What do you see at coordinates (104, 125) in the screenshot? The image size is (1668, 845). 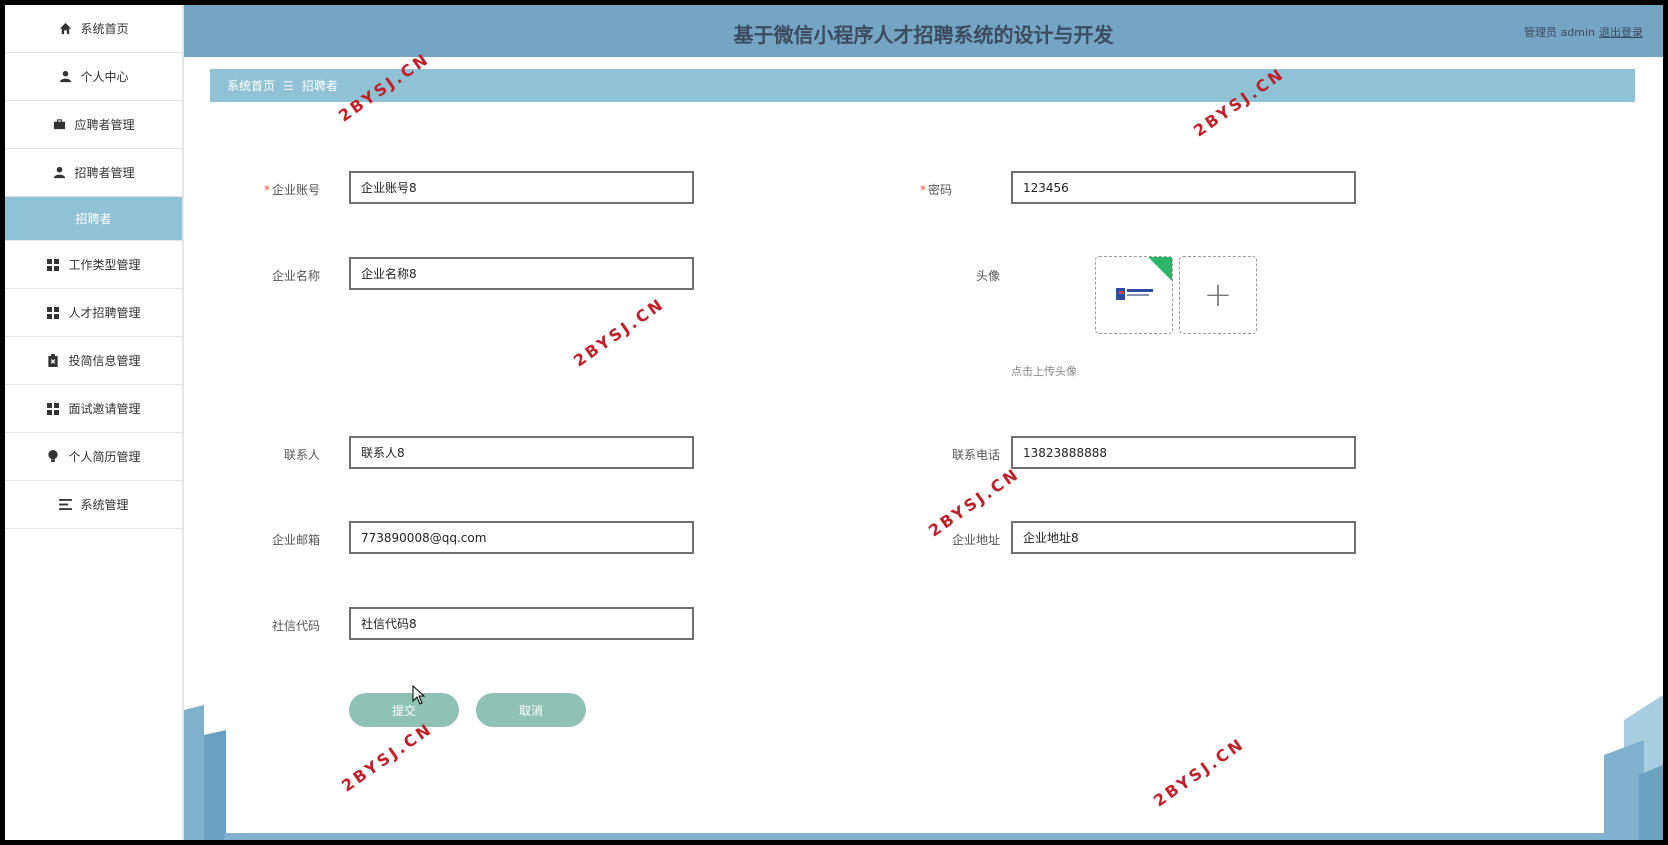 I see `sidebar-item-label: 应聘者管理` at bounding box center [104, 125].